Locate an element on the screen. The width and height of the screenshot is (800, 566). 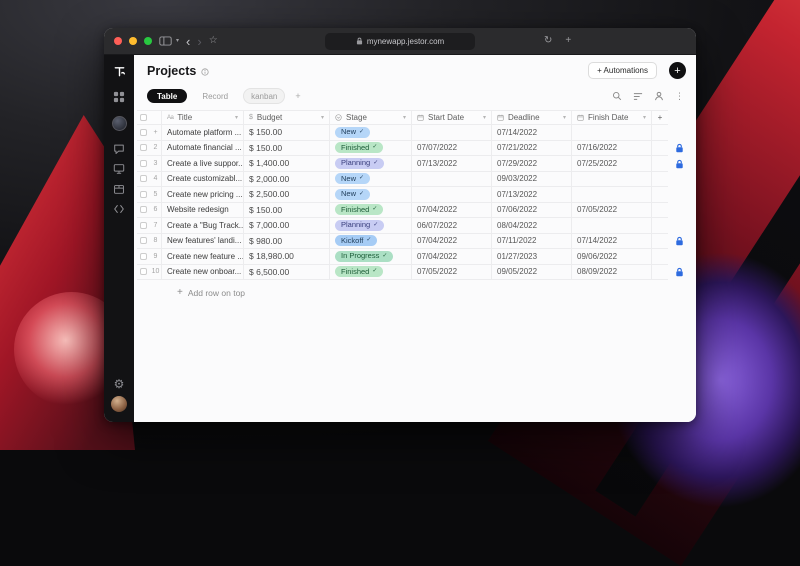
filter-icon is located at coordinates (638, 96).